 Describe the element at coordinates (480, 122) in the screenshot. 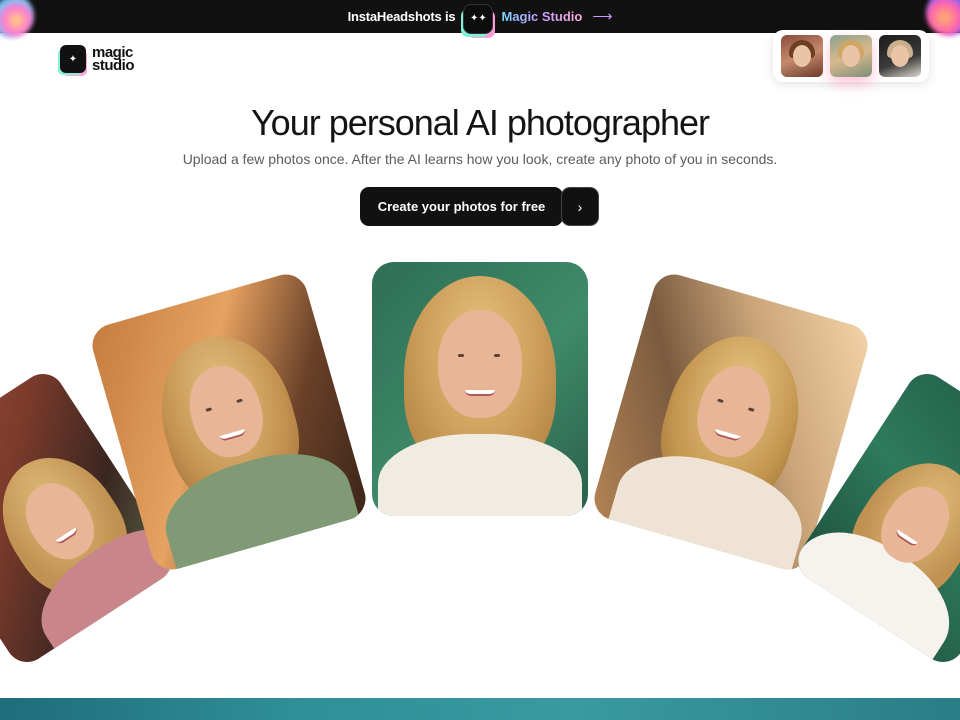

I see `hero-title: Your personal AI photographer` at that location.